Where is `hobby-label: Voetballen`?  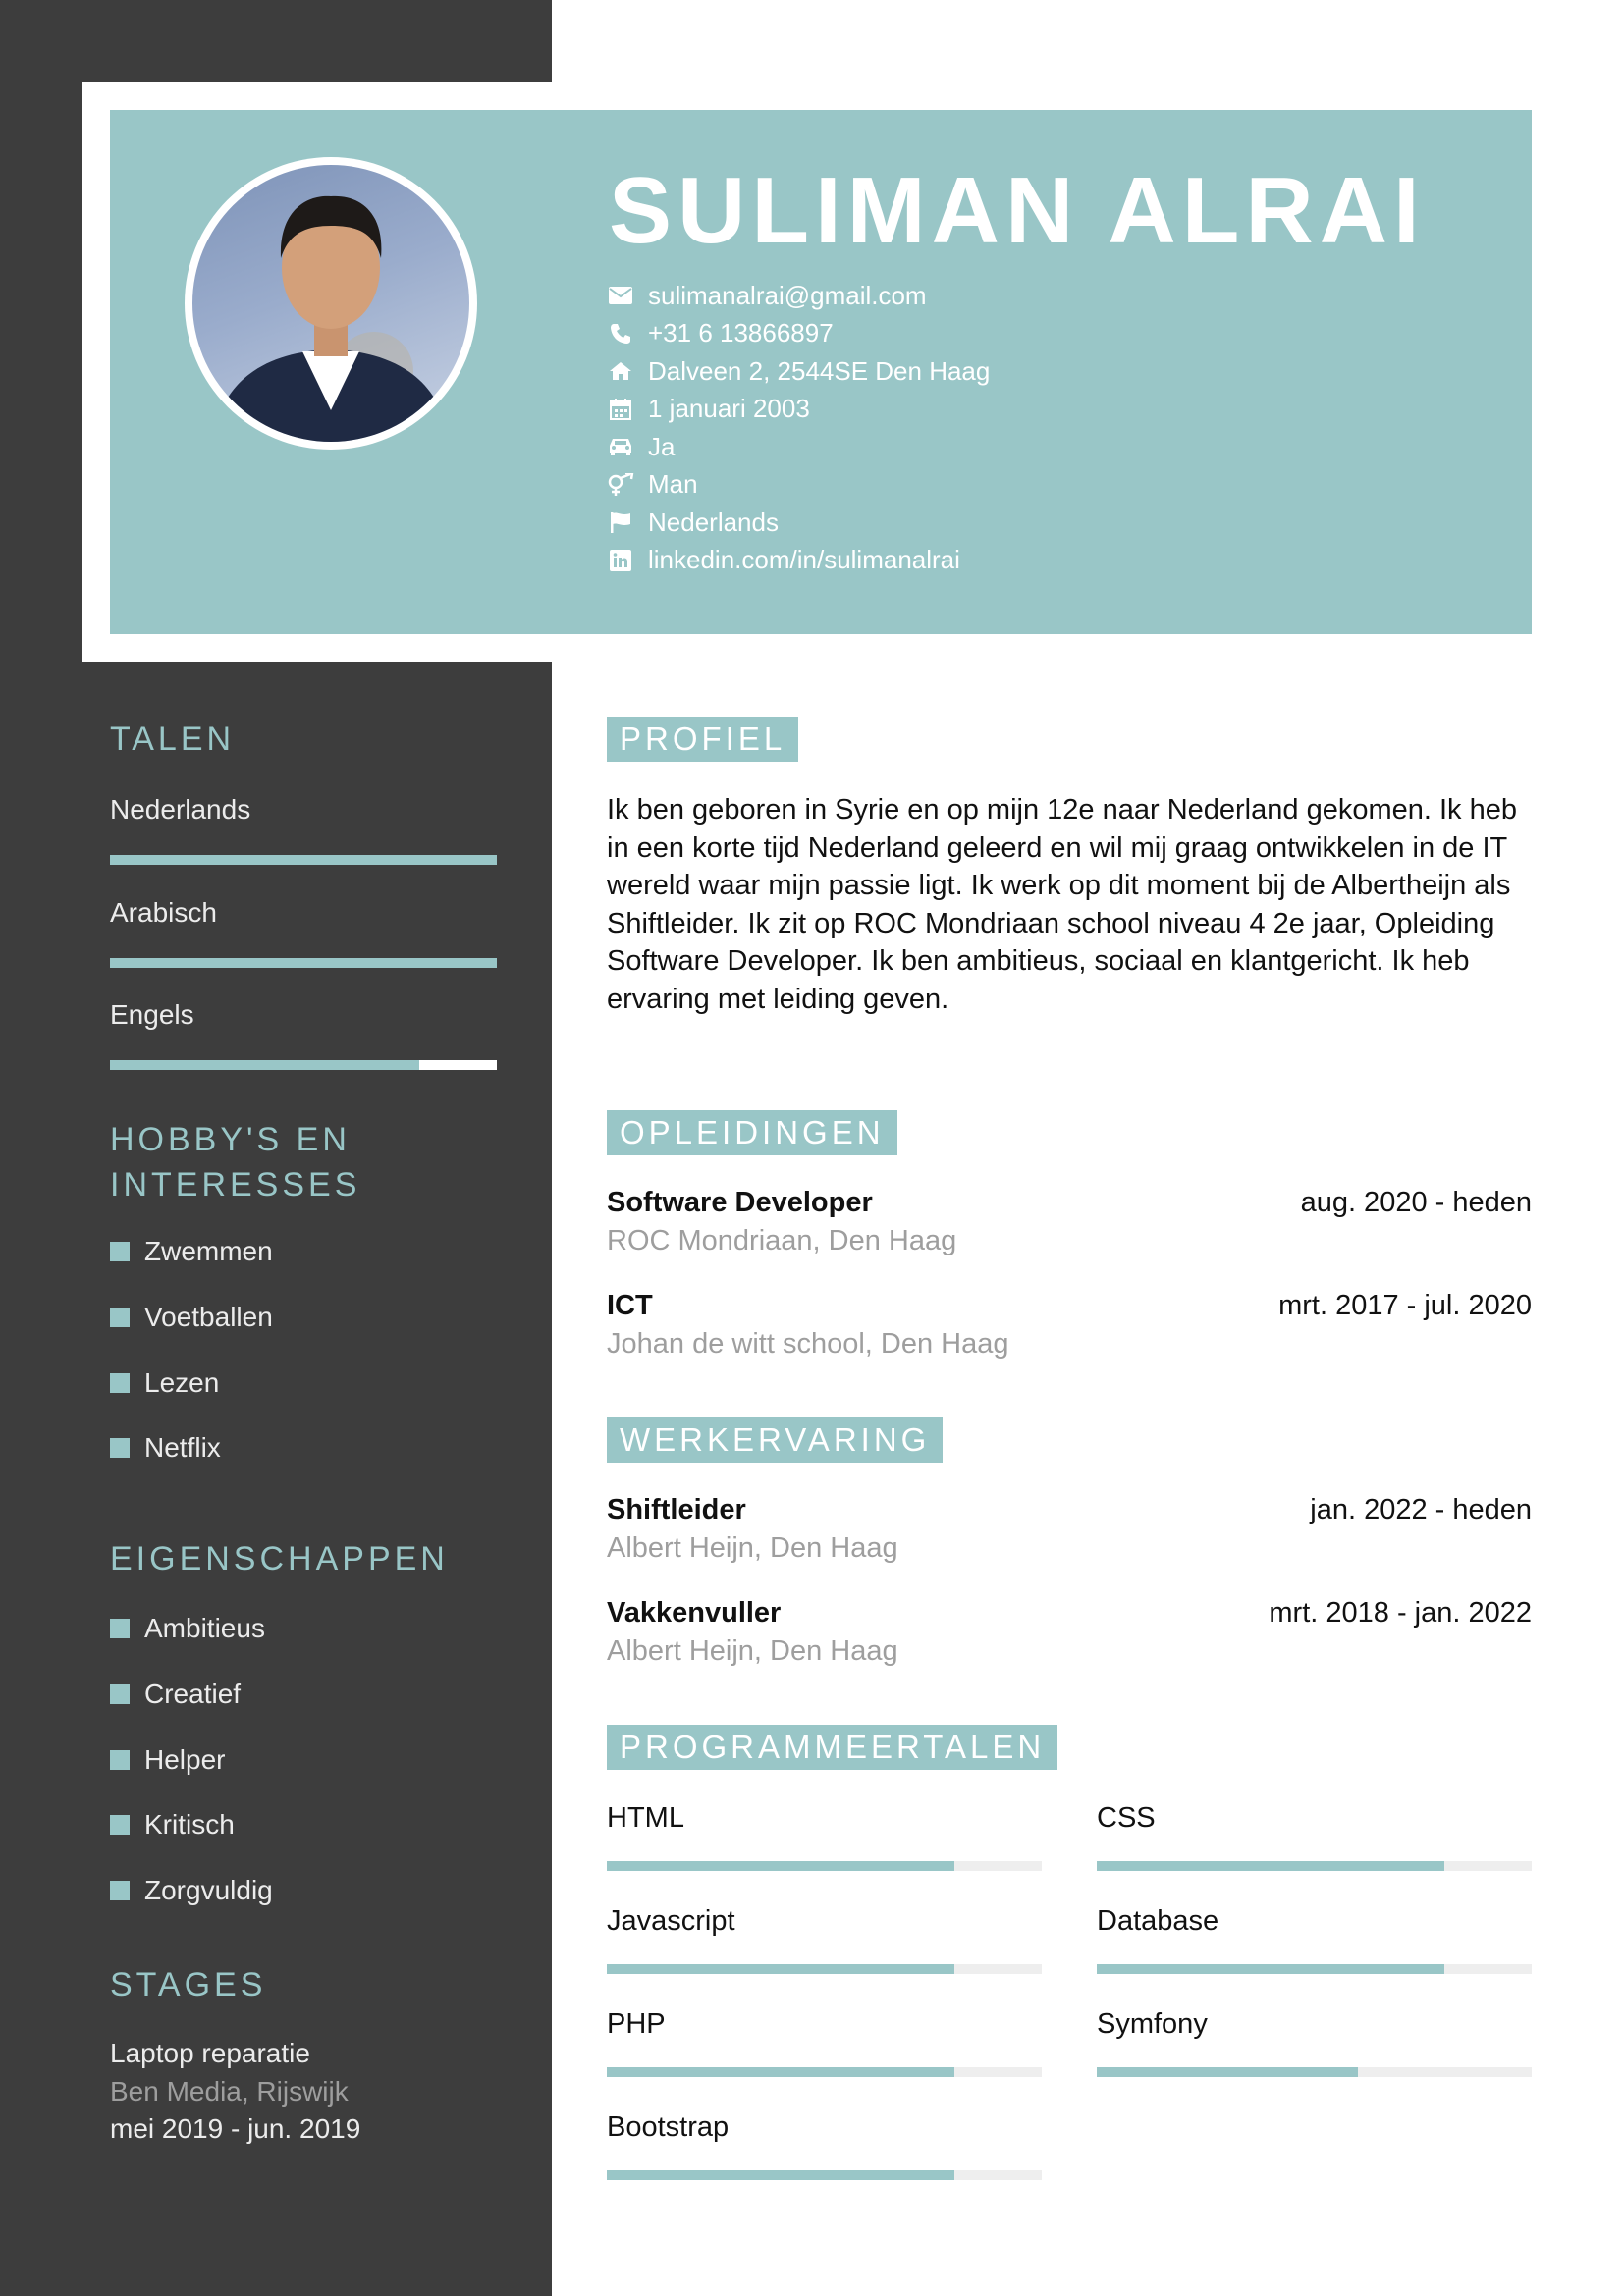
hobby-label: Voetballen is located at coordinates (208, 1318).